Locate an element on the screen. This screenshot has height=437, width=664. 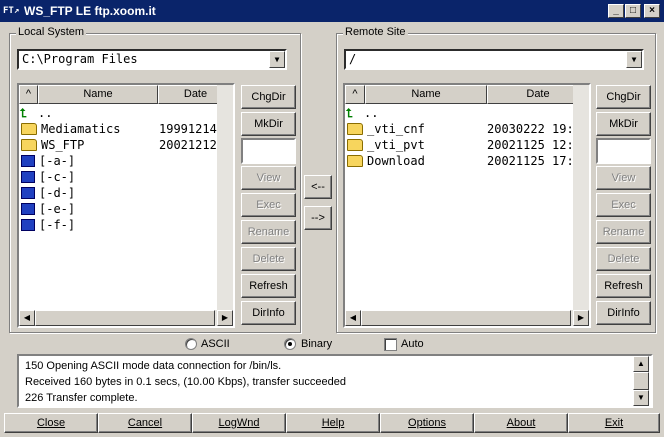
remote-site-label: Remote Site is located at coordinates (375, 32).